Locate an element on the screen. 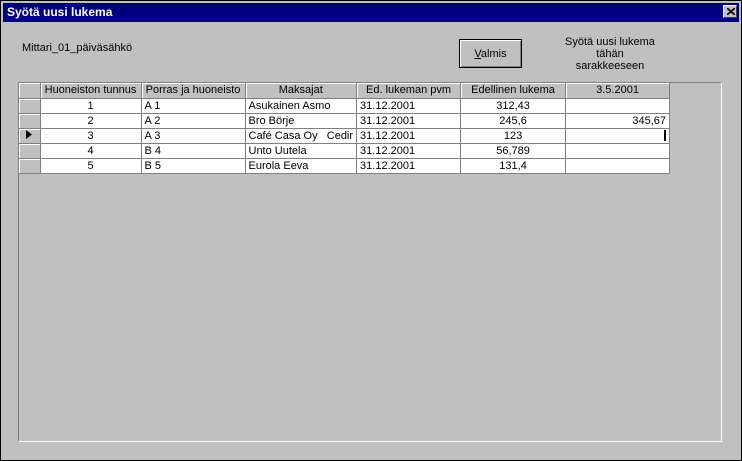  input-hint: Syötä uusi lukema tähän sarakkeeseen is located at coordinates (610, 54).